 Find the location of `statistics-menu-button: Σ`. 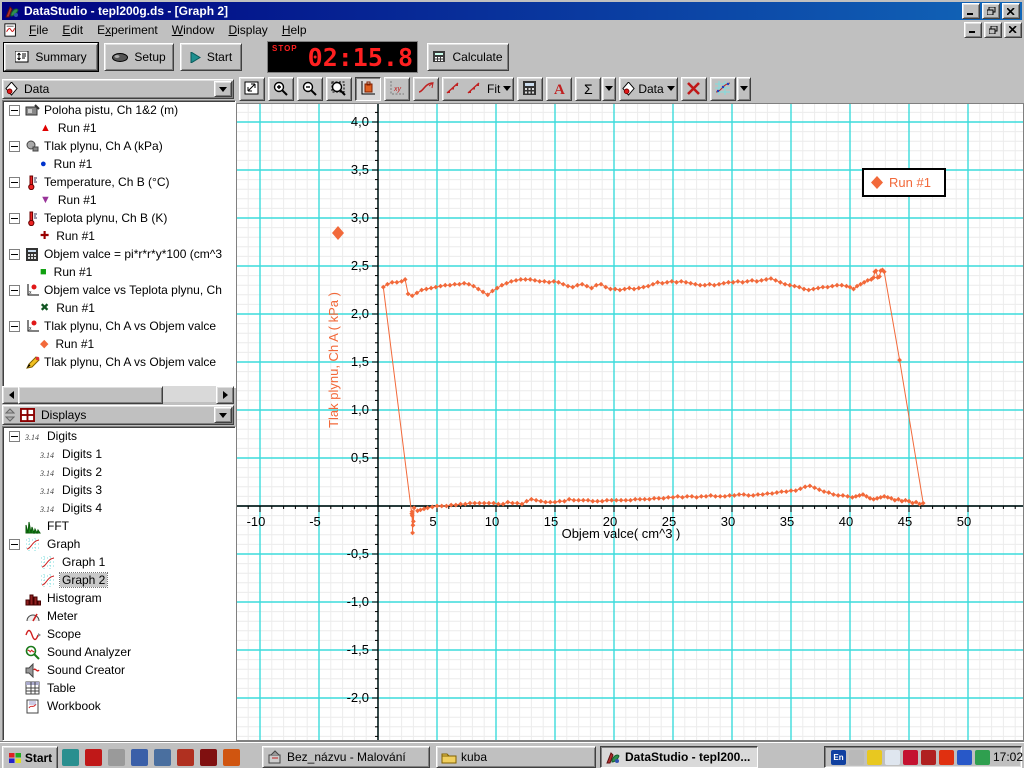

statistics-menu-button: Σ is located at coordinates (588, 88).